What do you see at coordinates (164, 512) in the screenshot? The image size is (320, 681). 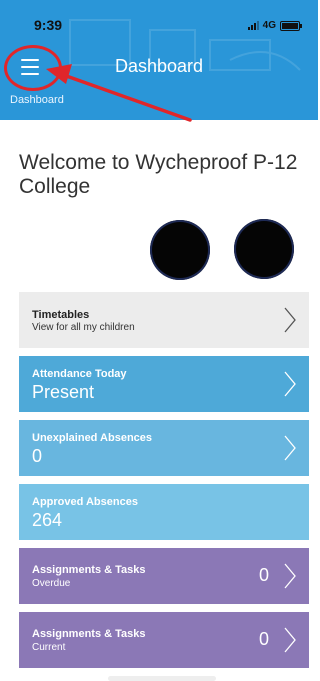 I see `approved-absences-card: Approved Absences 264` at bounding box center [164, 512].